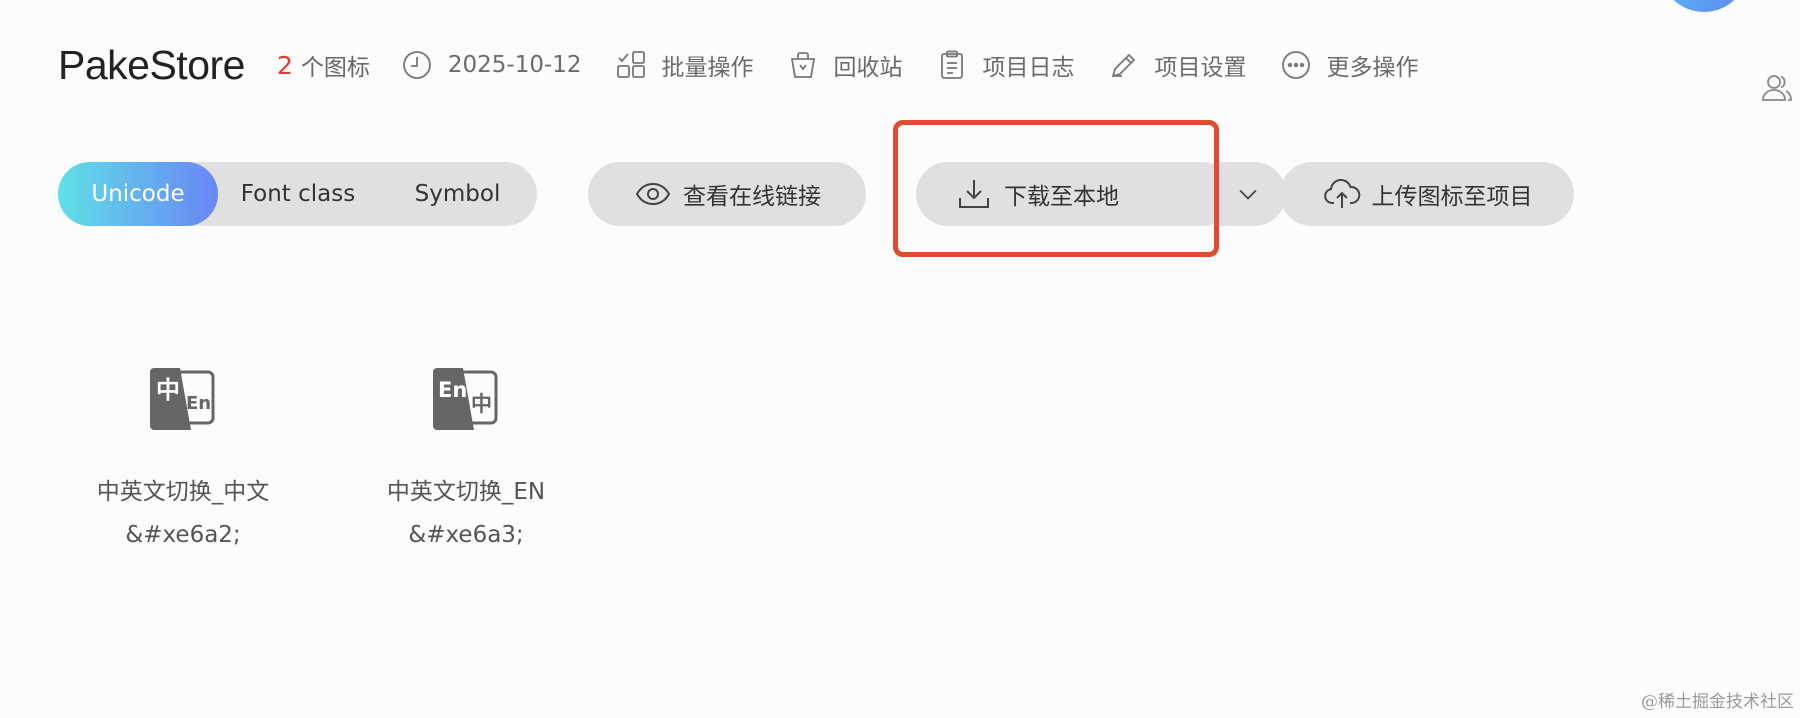 The width and height of the screenshot is (1800, 718). I want to click on icon-card: En 中 中英文切换_EN &#xe6a3;, so click(466, 457).